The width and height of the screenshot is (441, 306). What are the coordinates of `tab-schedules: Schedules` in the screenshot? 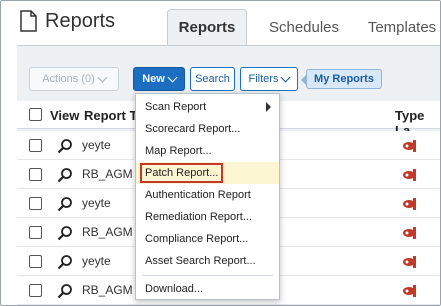 It's located at (304, 27).